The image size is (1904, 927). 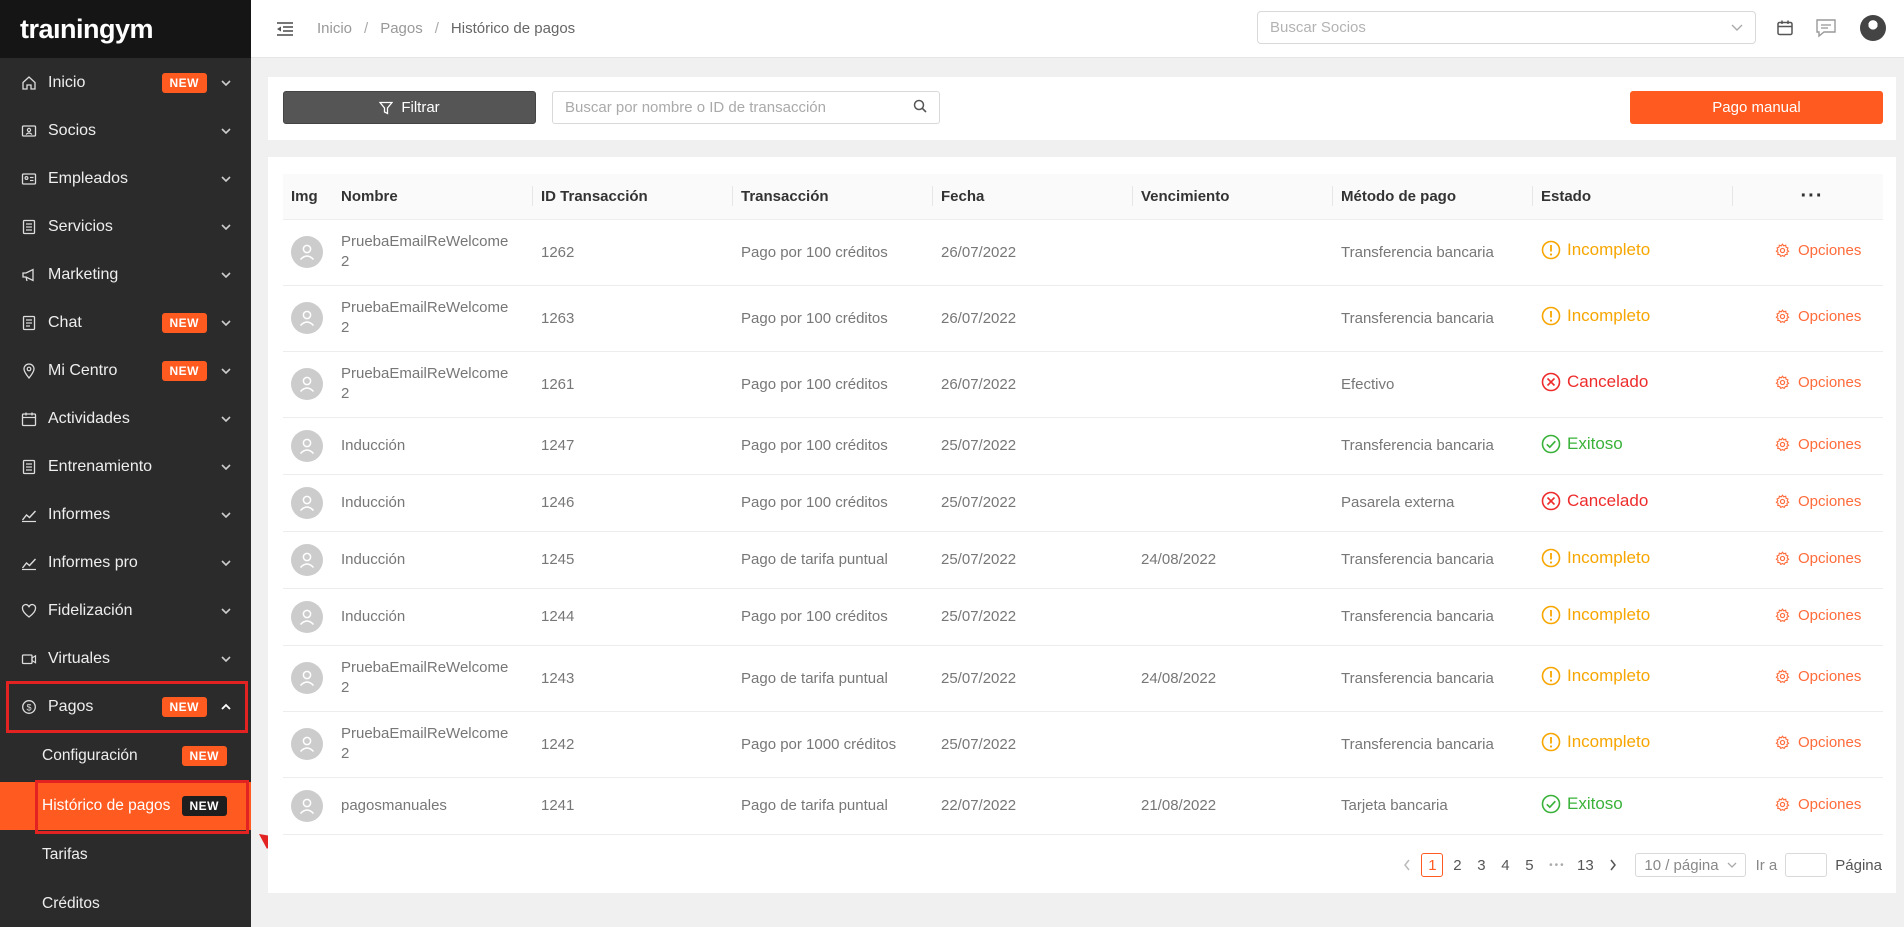 I want to click on error-icon, so click(x=1554, y=501).